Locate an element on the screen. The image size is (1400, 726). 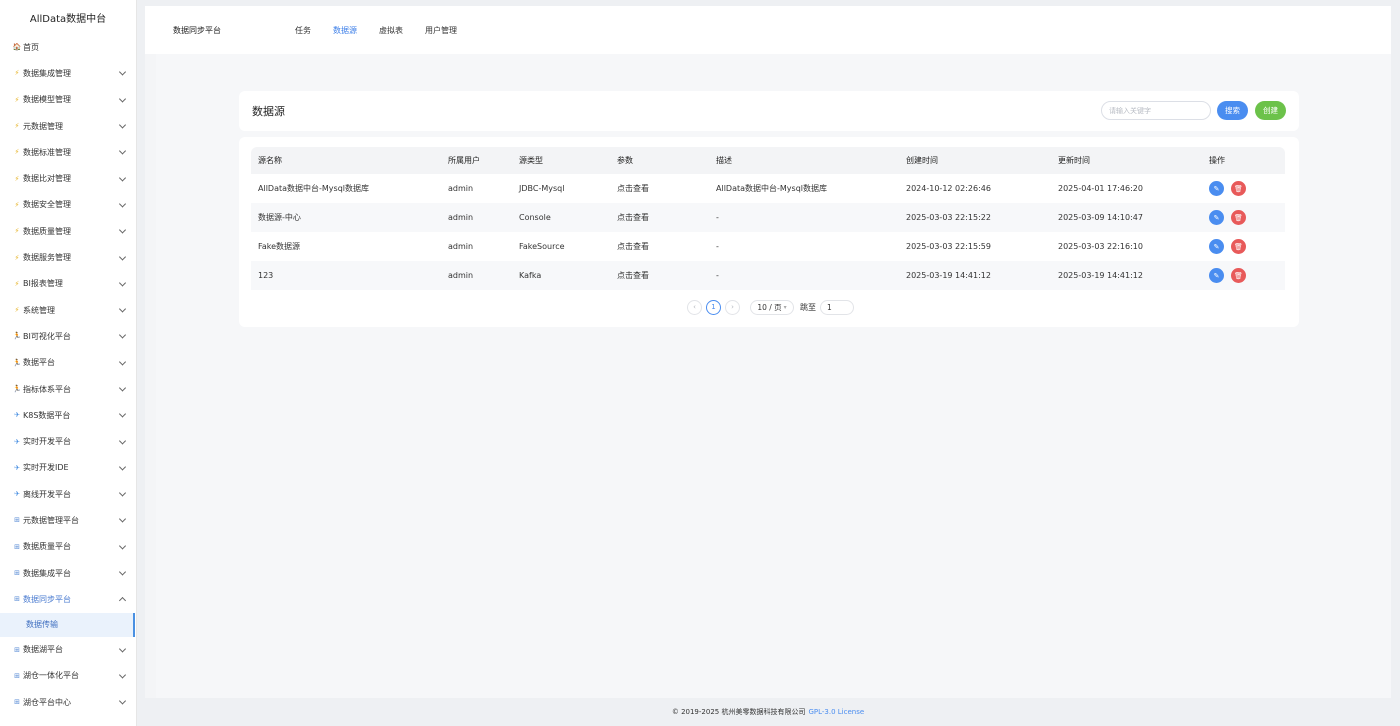
sidebar-item: ⚡ BI报表管理 is located at coordinates (68, 284).